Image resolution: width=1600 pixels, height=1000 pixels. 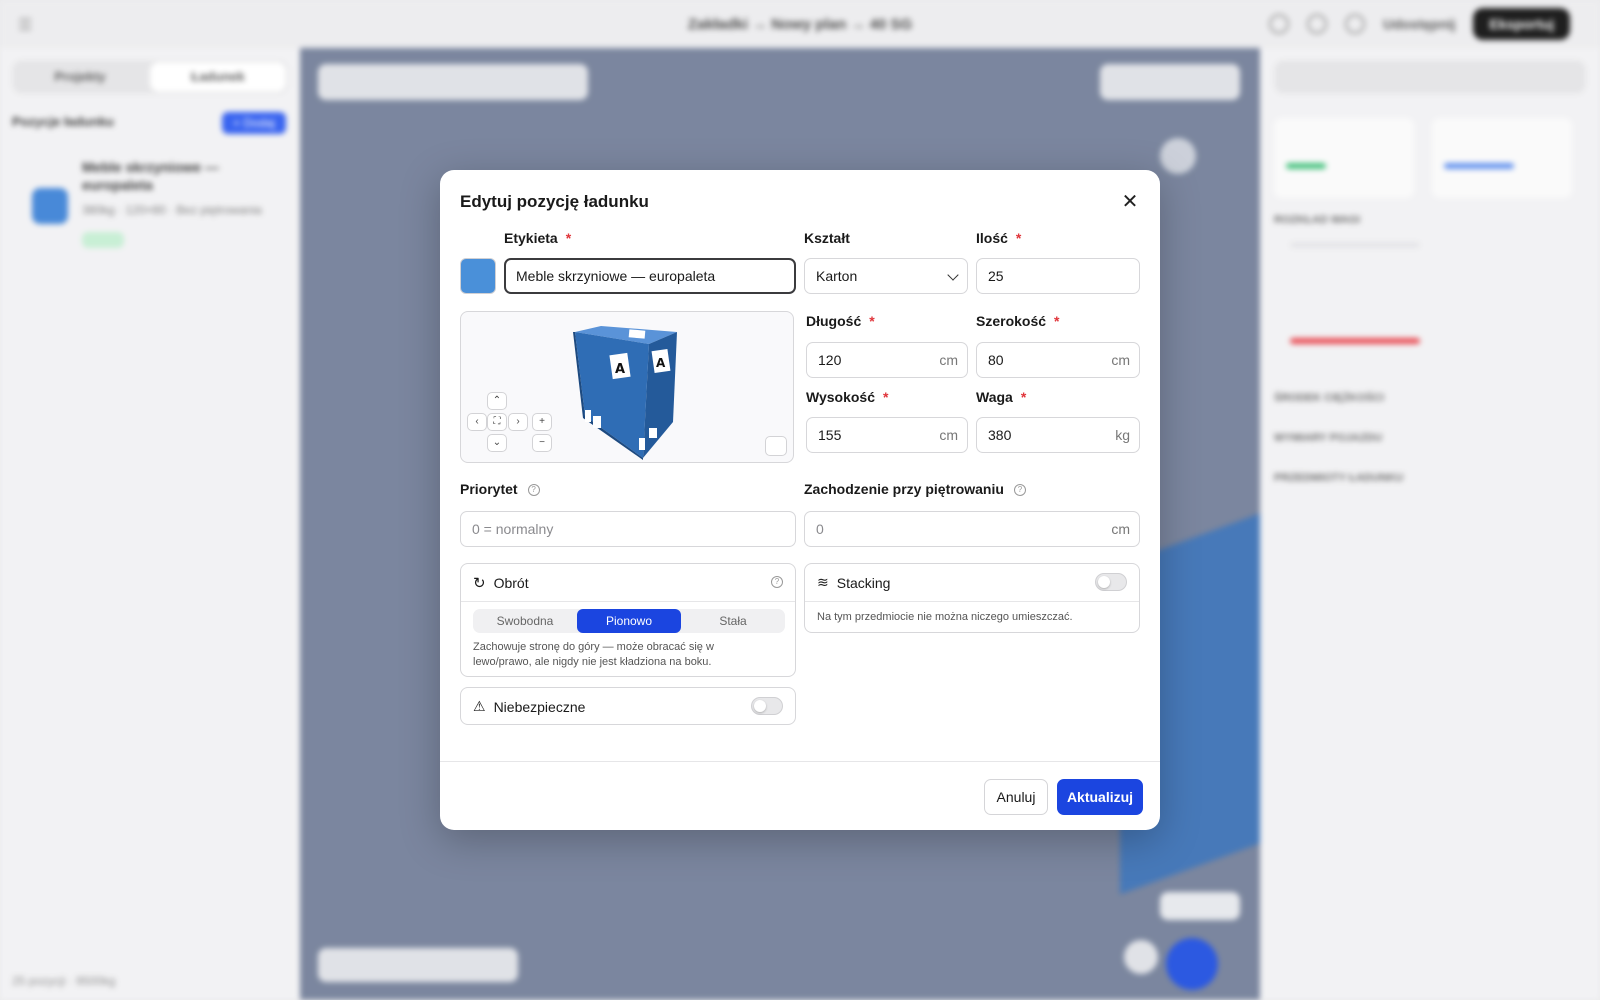 What do you see at coordinates (479, 583) in the screenshot?
I see `rotate-icon: ↻` at bounding box center [479, 583].